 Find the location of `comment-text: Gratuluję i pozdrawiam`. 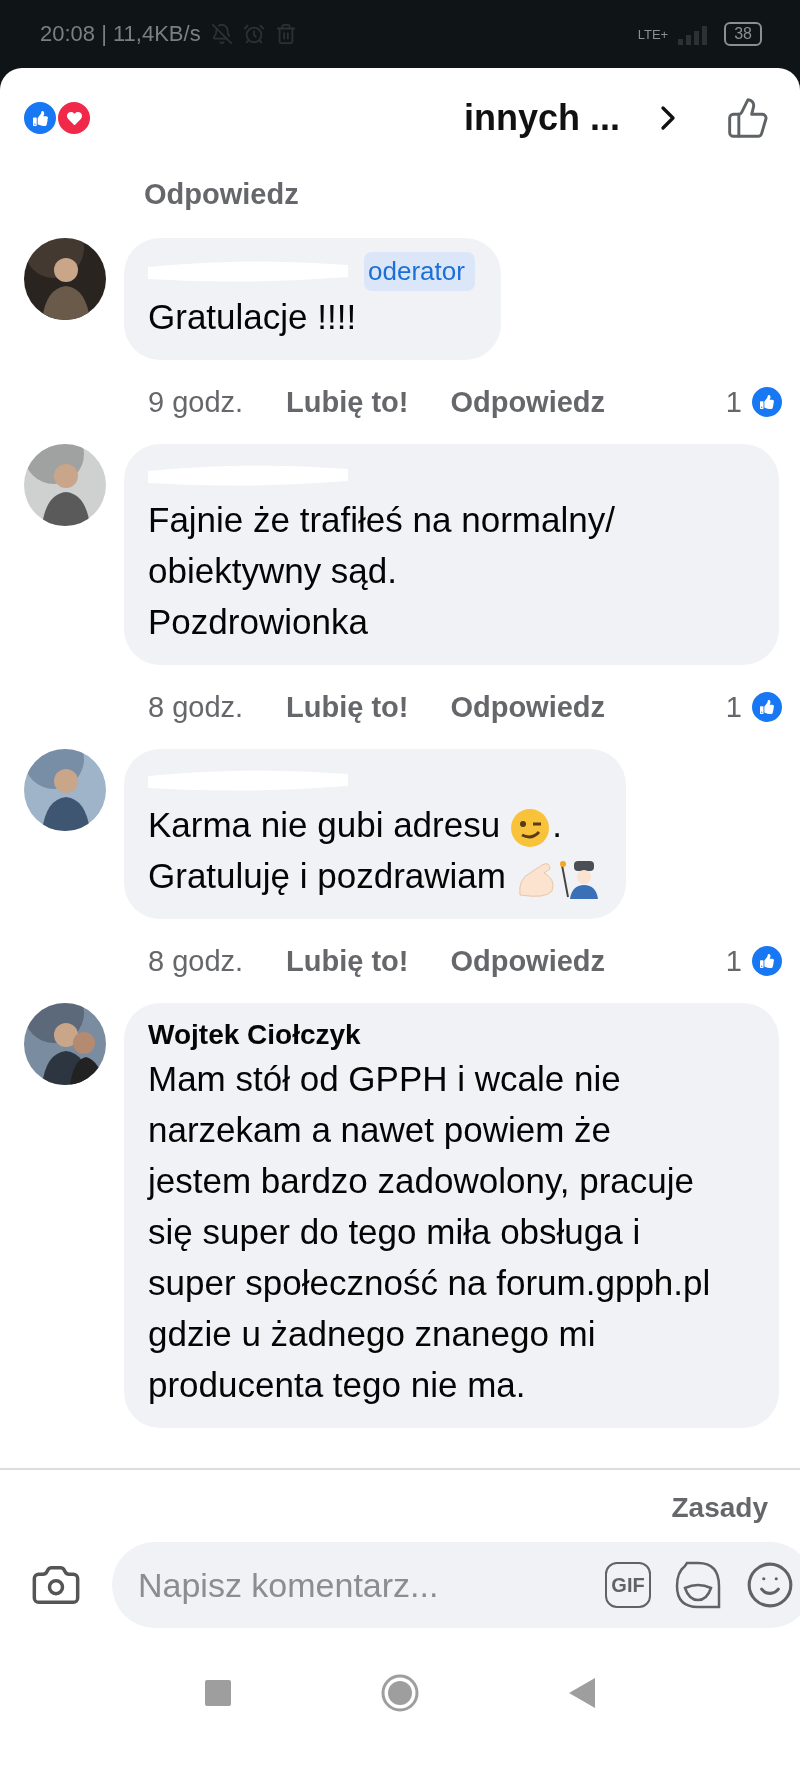

comment-text: Gratuluję i pozdrawiam is located at coordinates (327, 875).